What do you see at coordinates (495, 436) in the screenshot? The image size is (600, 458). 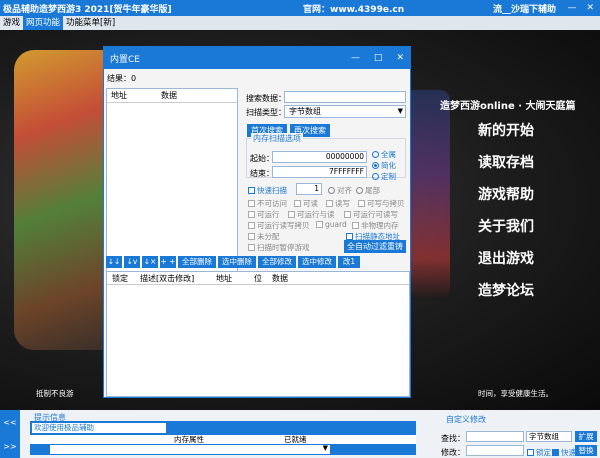 I see `find-input` at bounding box center [495, 436].